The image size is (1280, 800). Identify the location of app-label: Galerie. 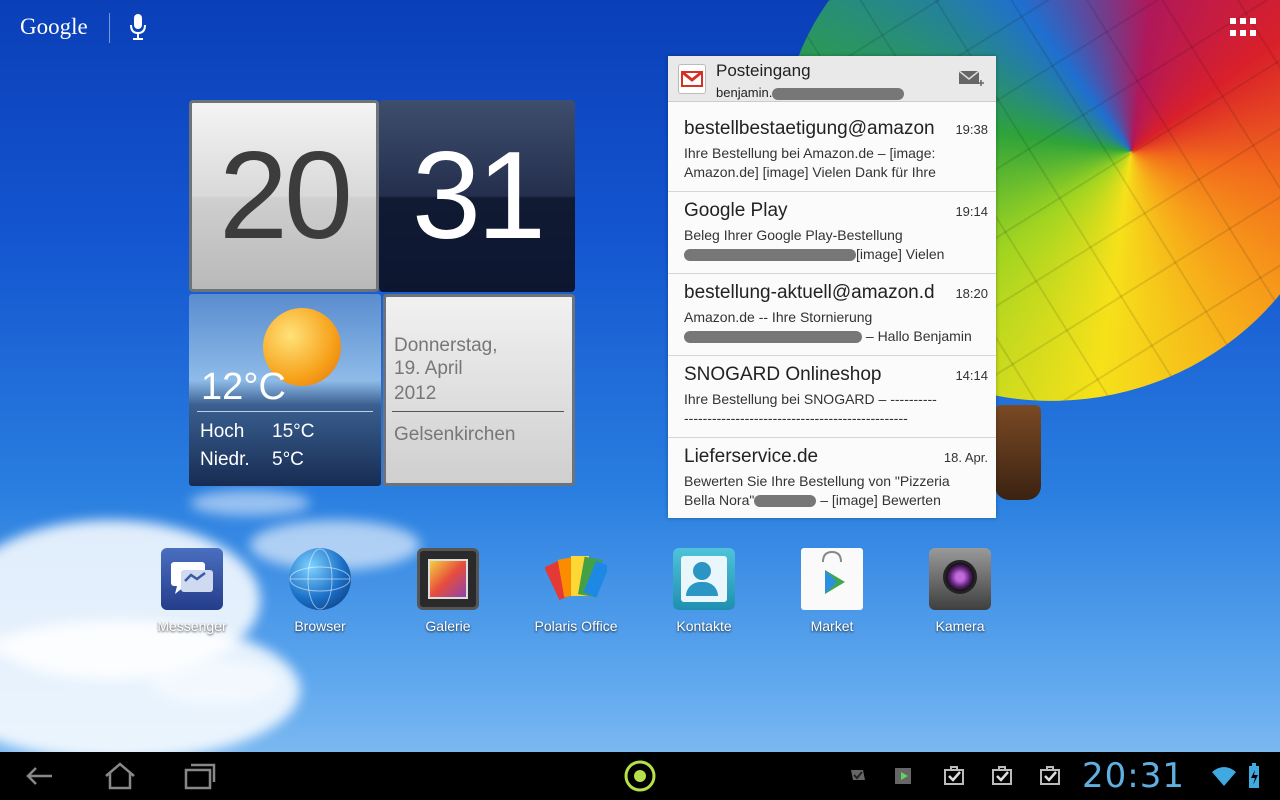
(448, 626).